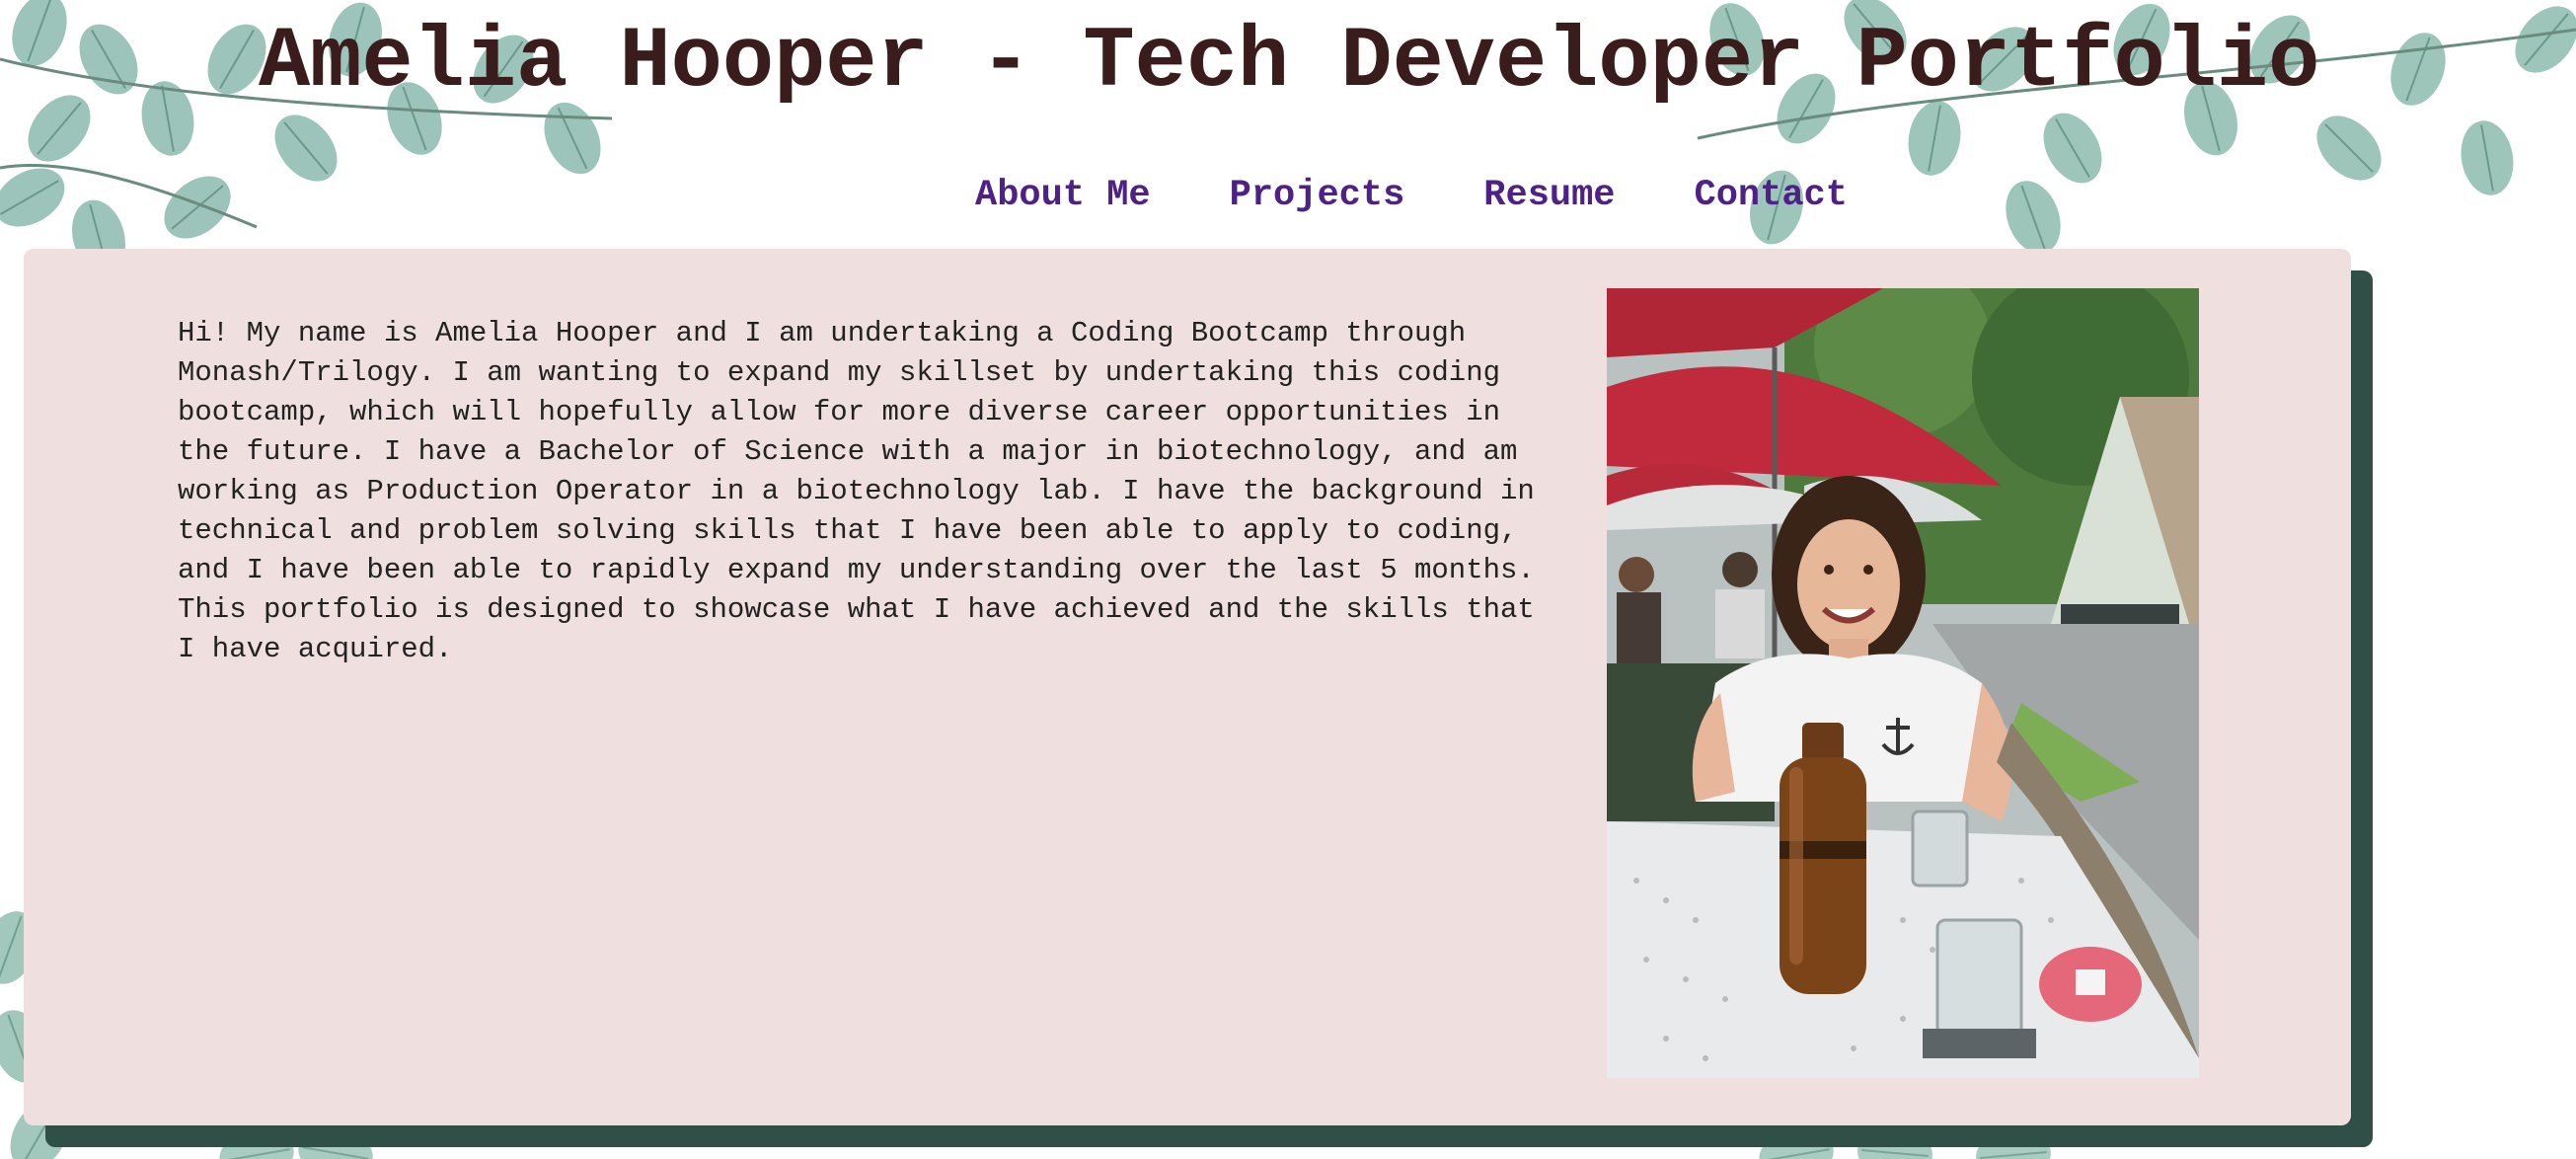 This screenshot has height=1159, width=2576. Describe the element at coordinates (1412, 195) in the screenshot. I see `main-nav: About Me Projects Resume Contact` at that location.